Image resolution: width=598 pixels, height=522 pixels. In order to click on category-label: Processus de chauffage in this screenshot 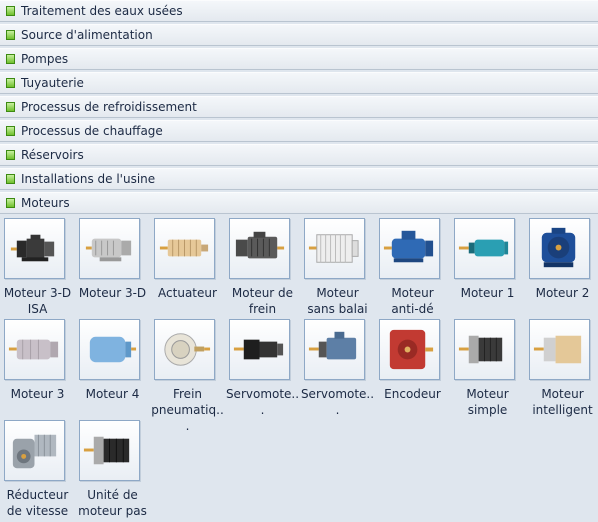, I will do `click(92, 131)`.